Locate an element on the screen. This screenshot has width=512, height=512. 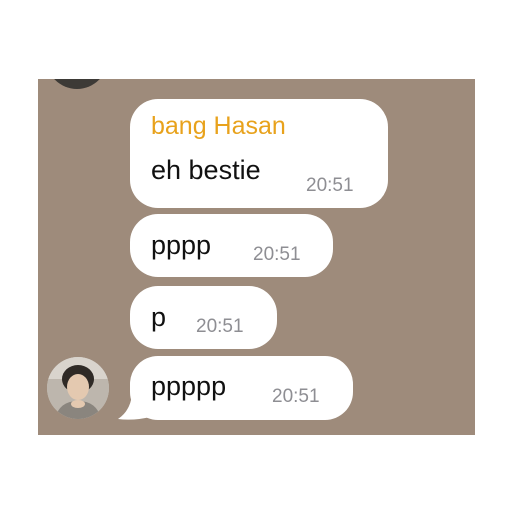
previous-avatar is located at coordinates (77, 84).